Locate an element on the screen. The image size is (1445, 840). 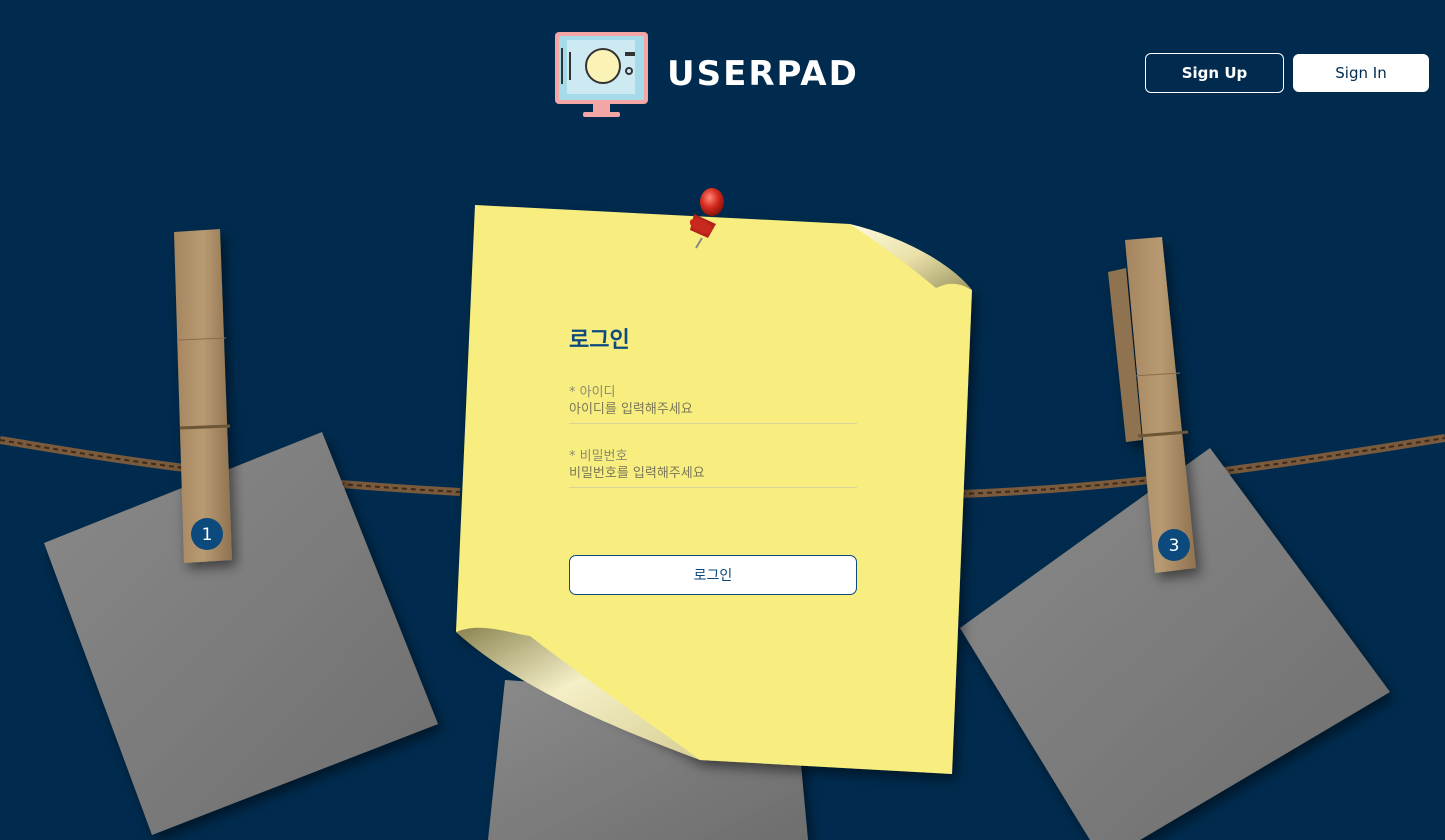
id-input is located at coordinates (713, 413).